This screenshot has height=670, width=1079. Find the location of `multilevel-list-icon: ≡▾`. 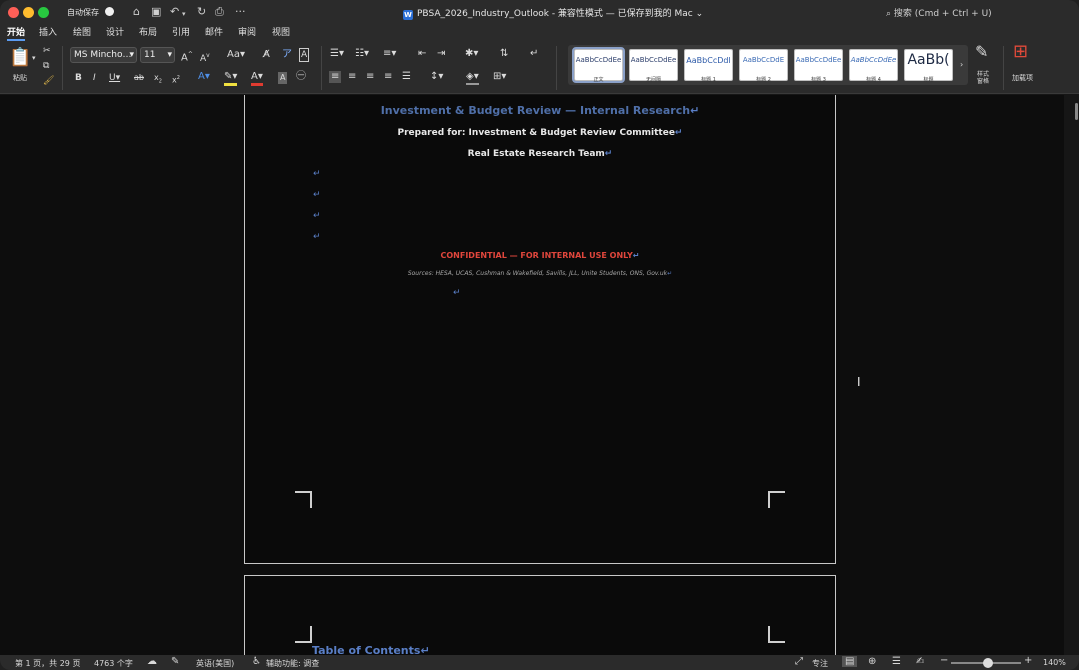

multilevel-list-icon: ≡▾ is located at coordinates (389, 54).